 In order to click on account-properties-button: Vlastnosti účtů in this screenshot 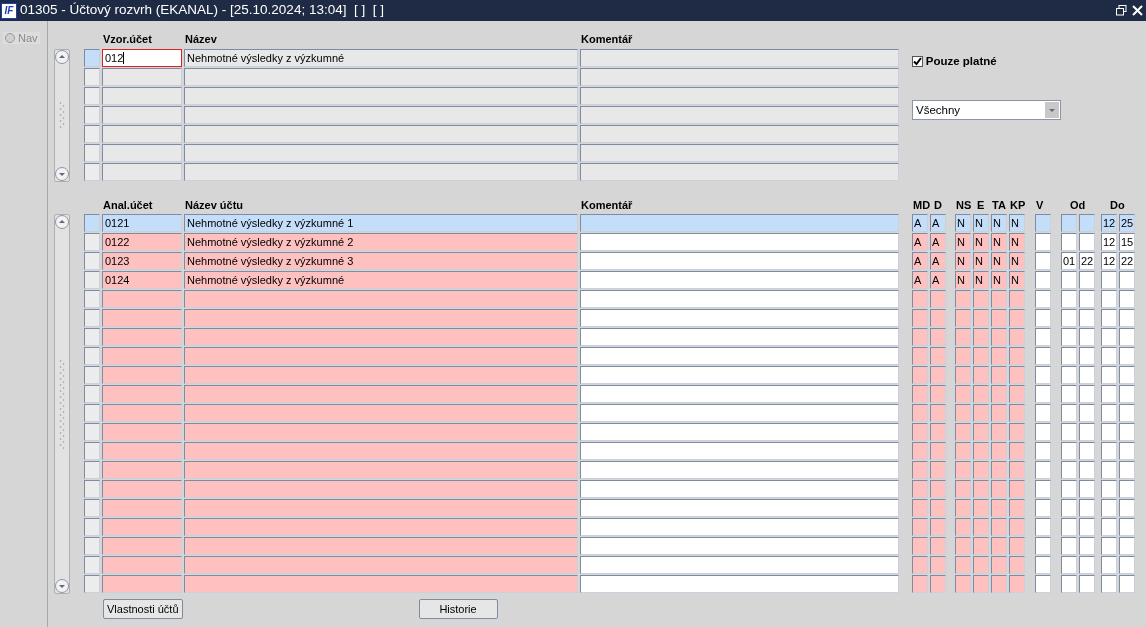, I will do `click(143, 609)`.